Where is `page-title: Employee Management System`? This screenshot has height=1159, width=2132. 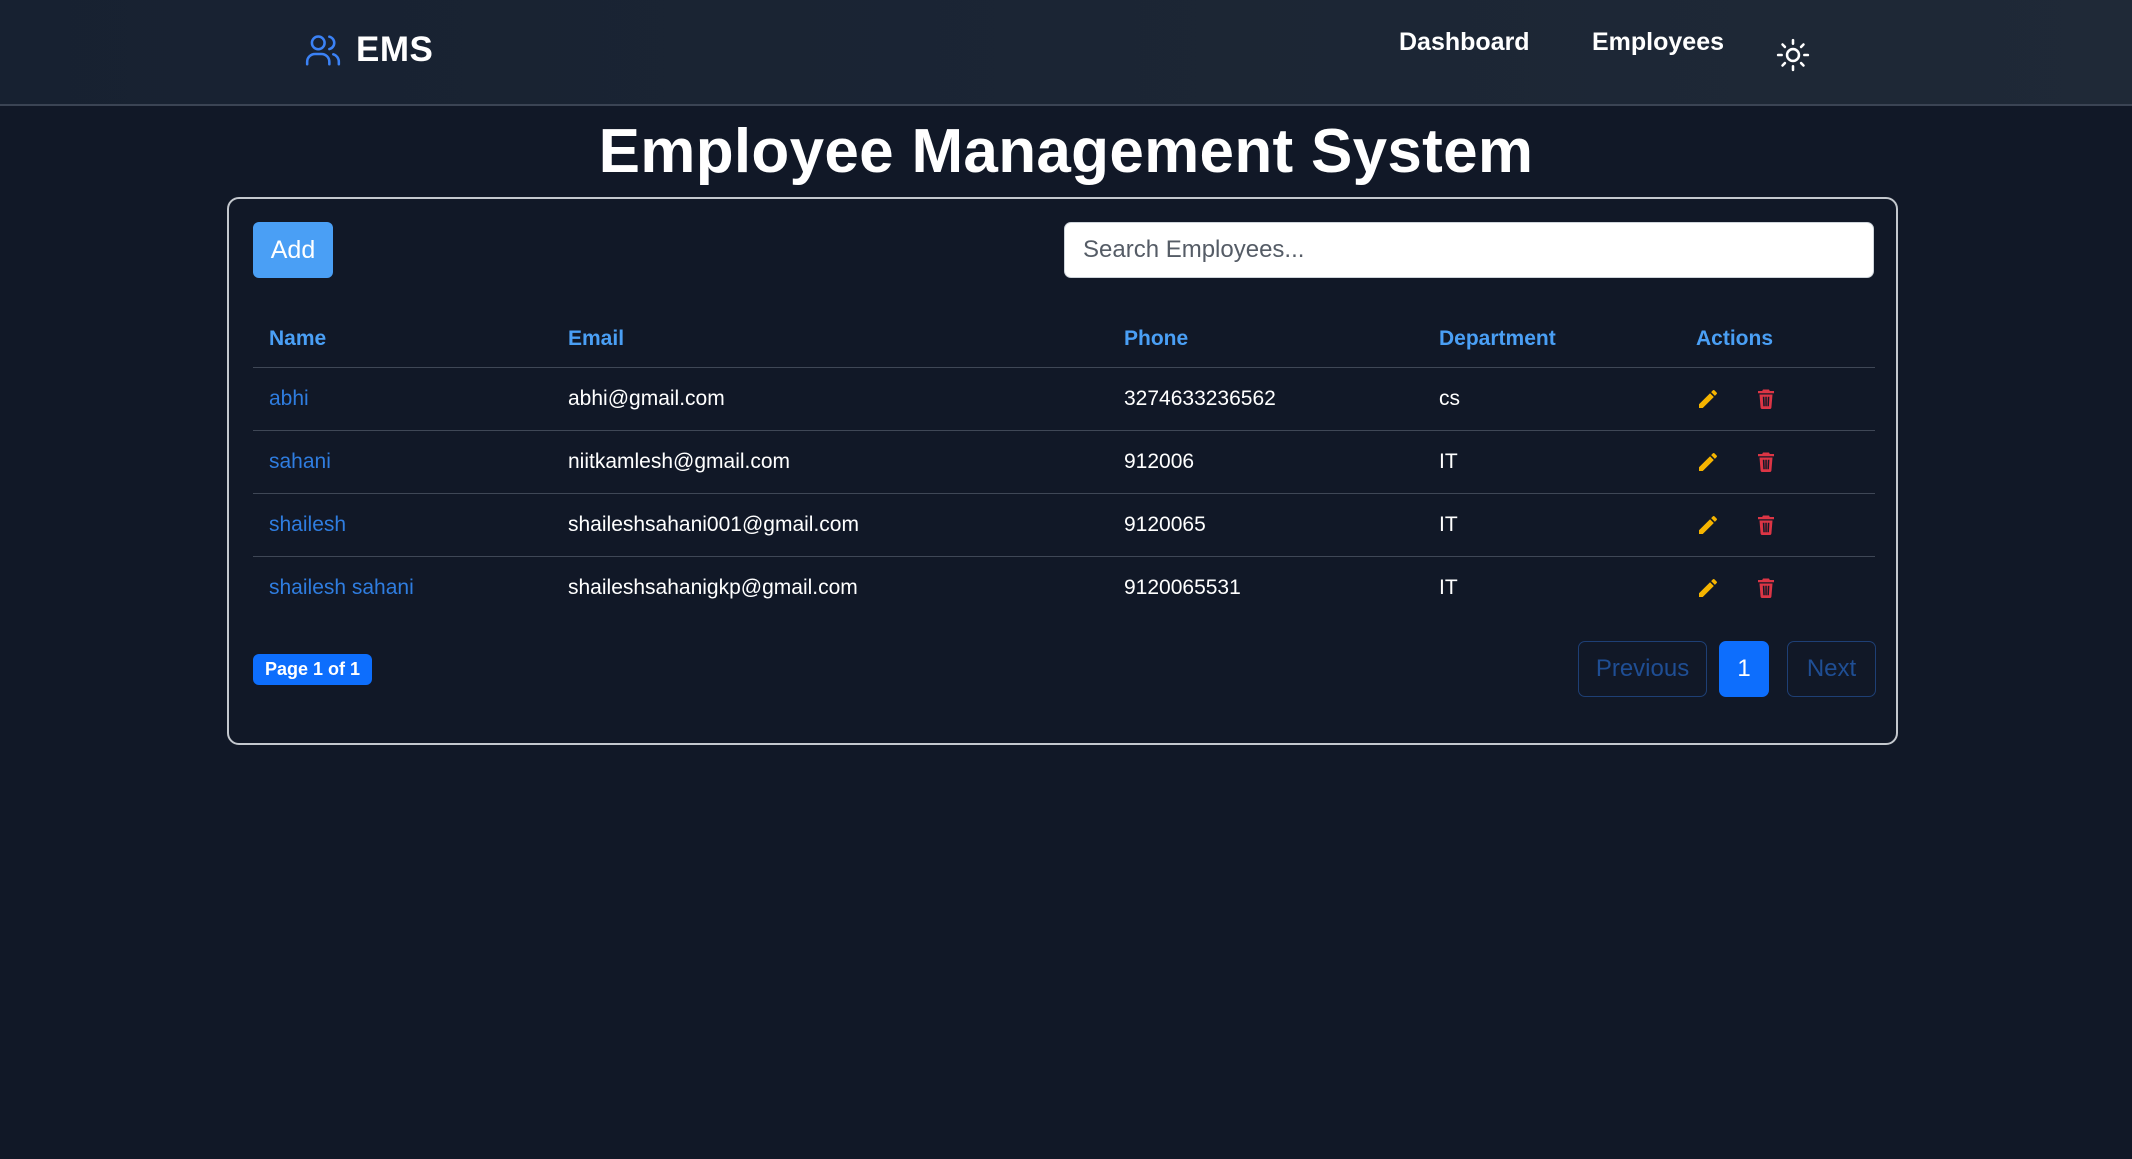
page-title: Employee Management System is located at coordinates (1066, 151).